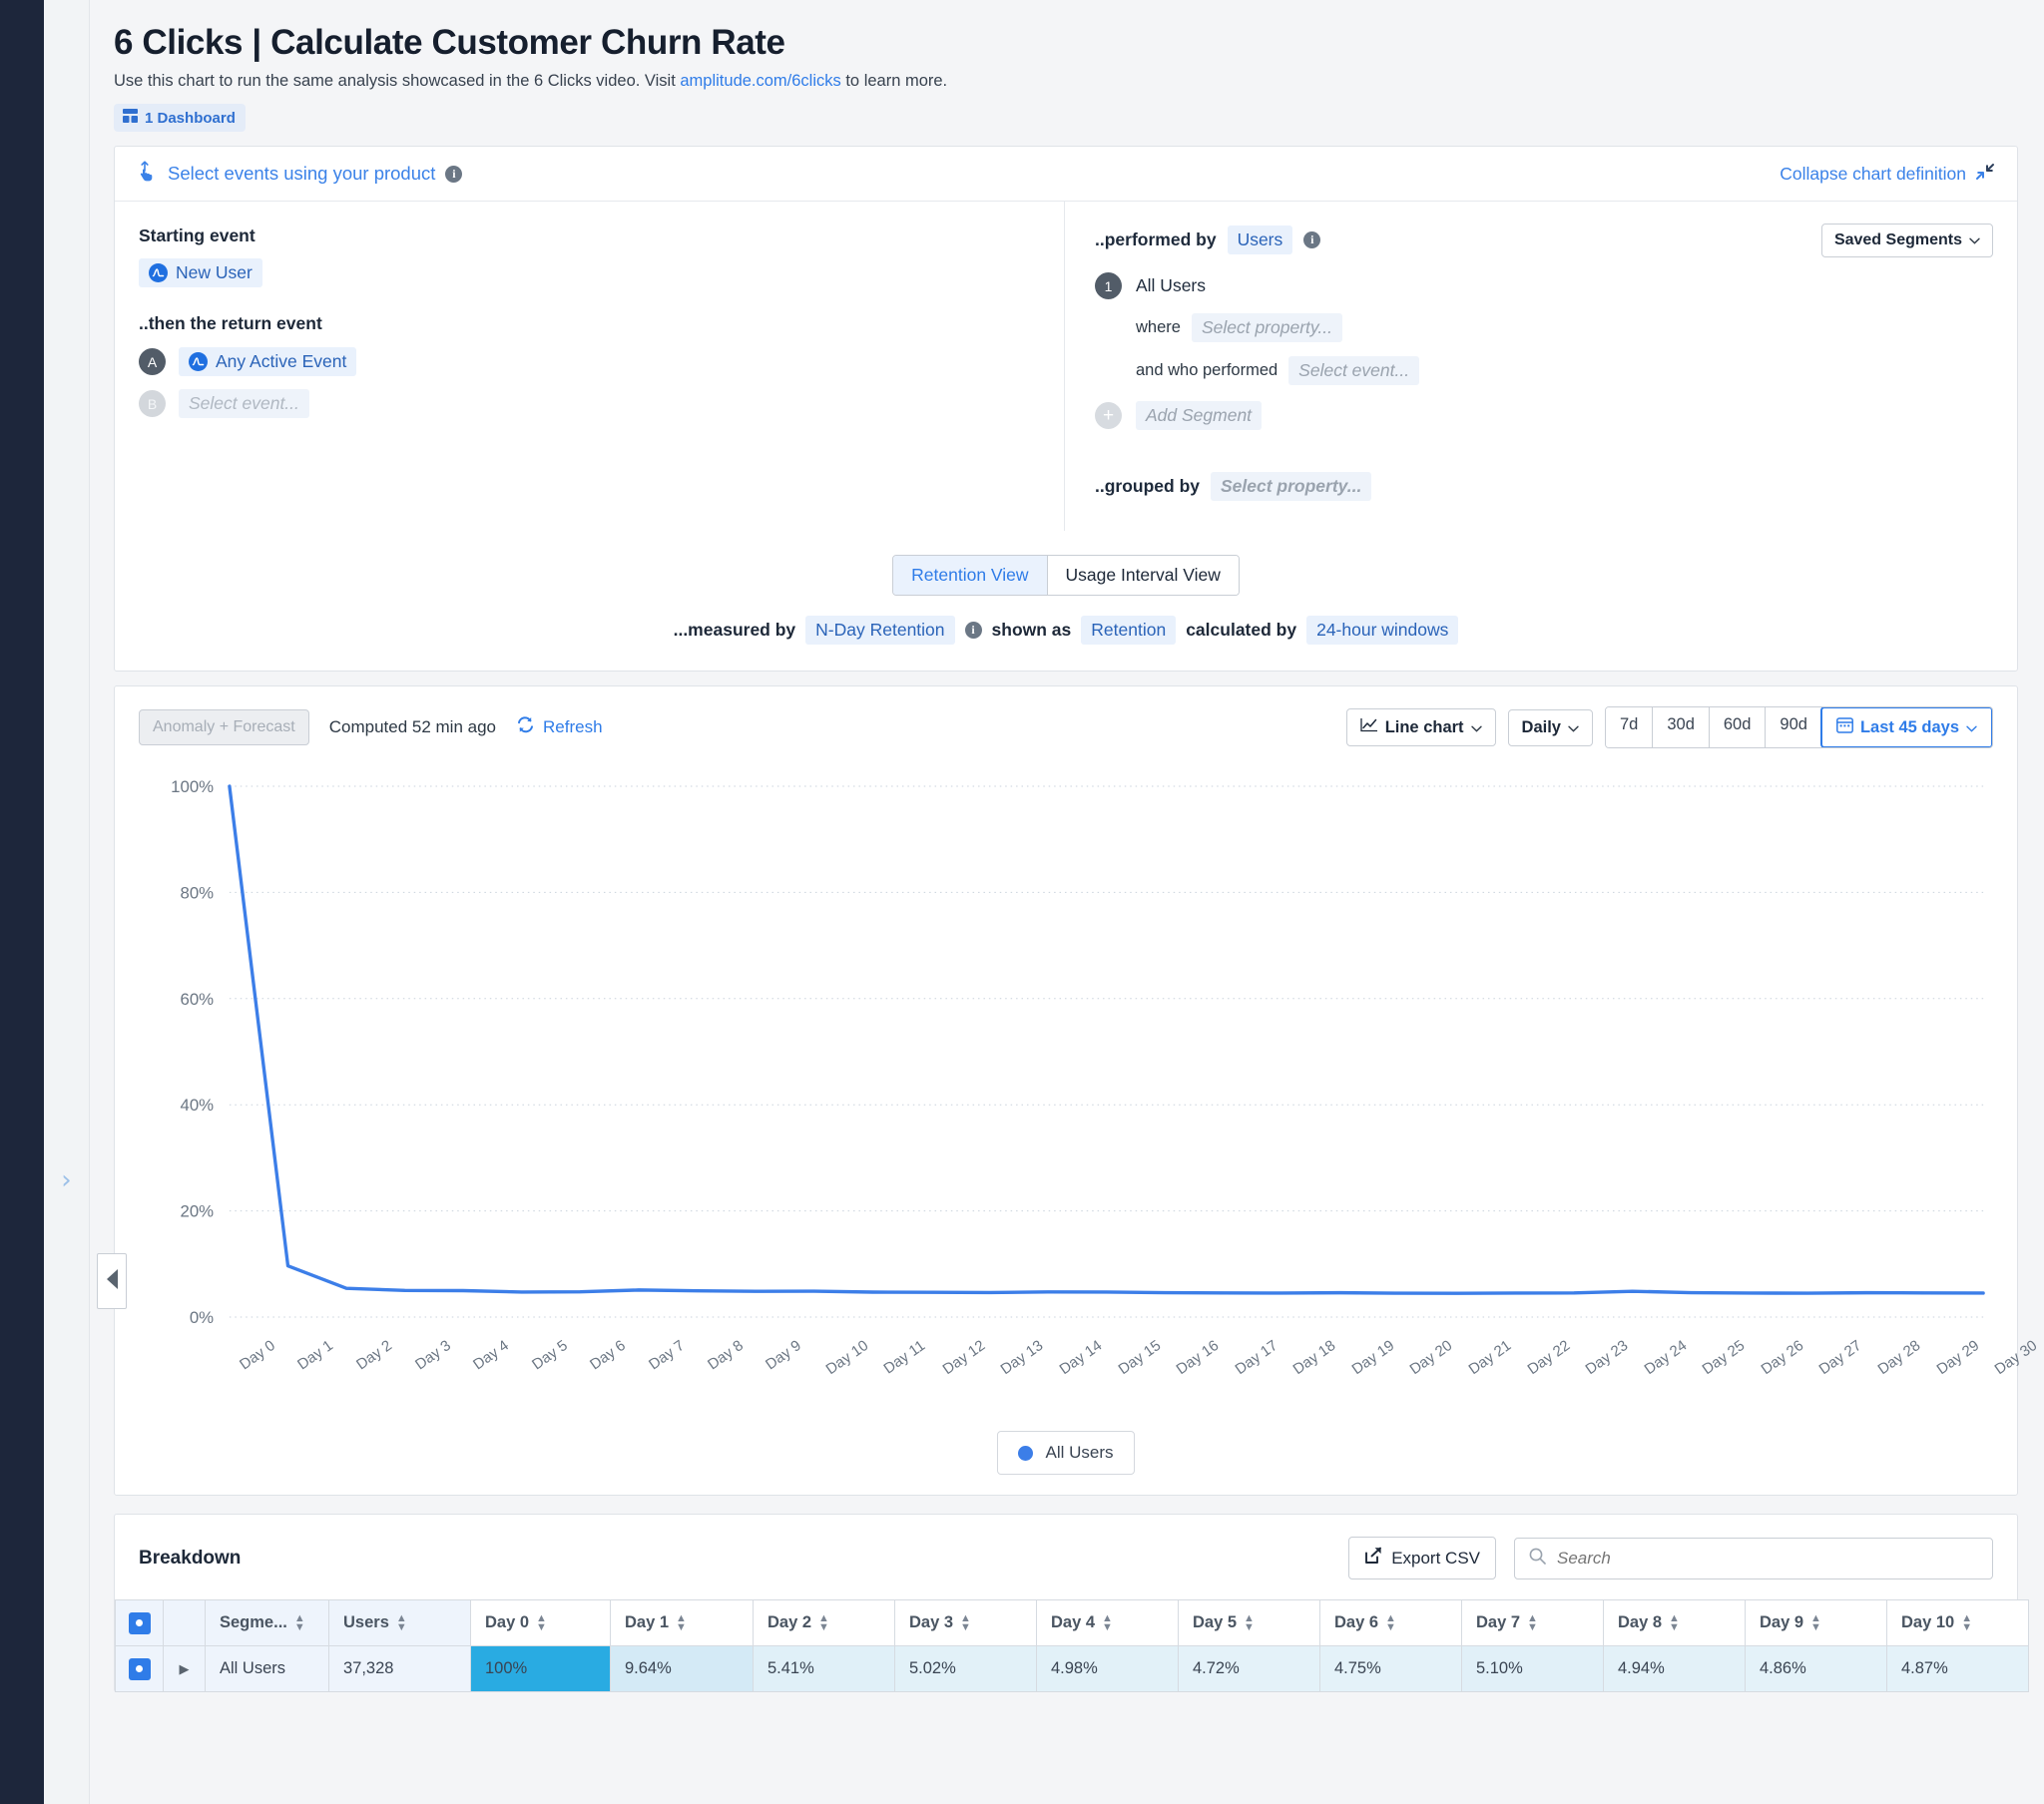 The height and width of the screenshot is (1804, 2044). What do you see at coordinates (1873, 173) in the screenshot?
I see `collapse-label: Collapse chart definition` at bounding box center [1873, 173].